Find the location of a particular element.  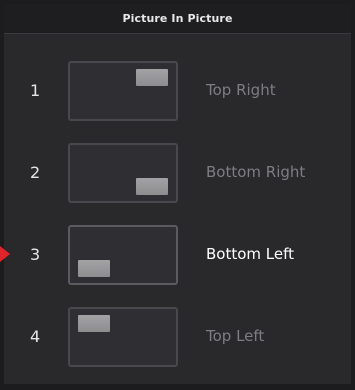

option-label: Bottom Left is located at coordinates (250, 254).